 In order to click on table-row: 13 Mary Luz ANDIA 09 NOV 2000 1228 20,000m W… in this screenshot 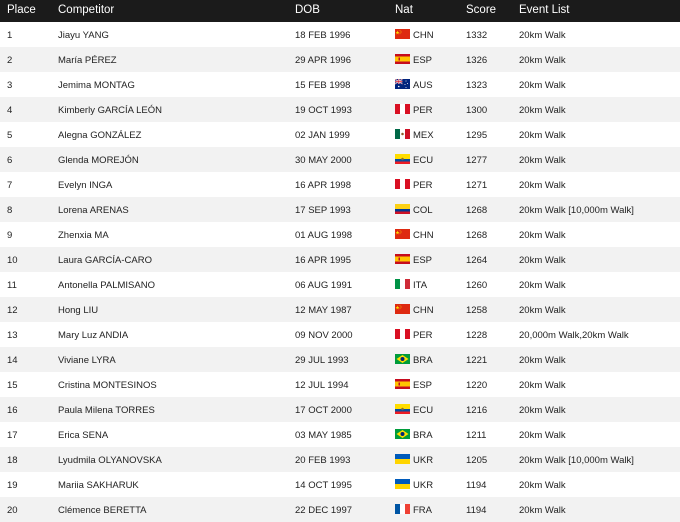, I will do `click(340, 334)`.